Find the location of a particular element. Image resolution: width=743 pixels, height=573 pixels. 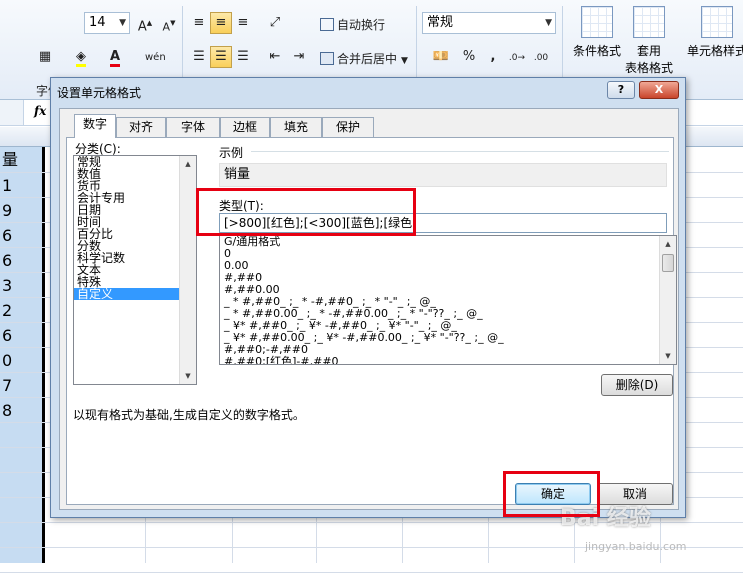

format-as-table-icon is located at coordinates (649, 22).